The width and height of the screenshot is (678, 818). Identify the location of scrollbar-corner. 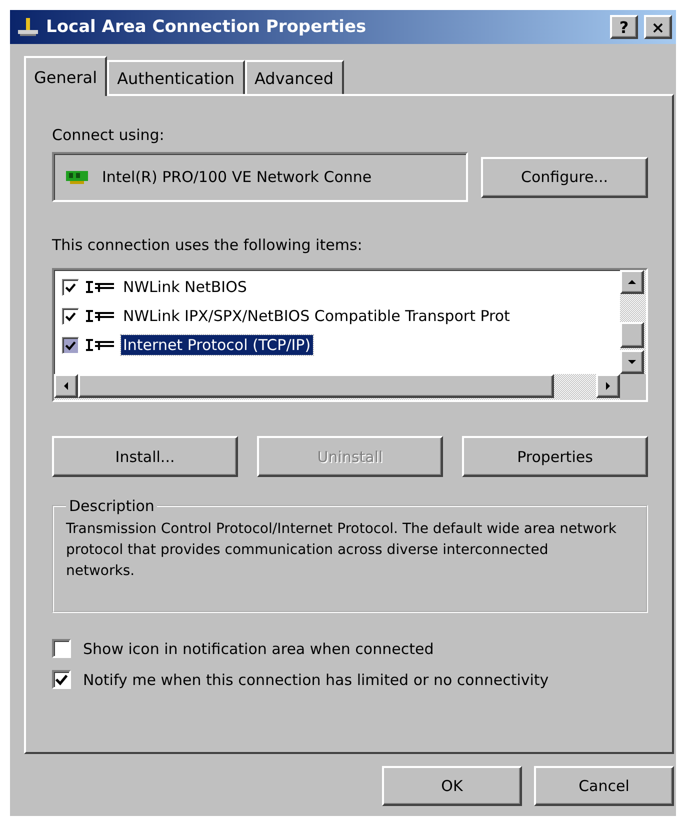
(633, 387).